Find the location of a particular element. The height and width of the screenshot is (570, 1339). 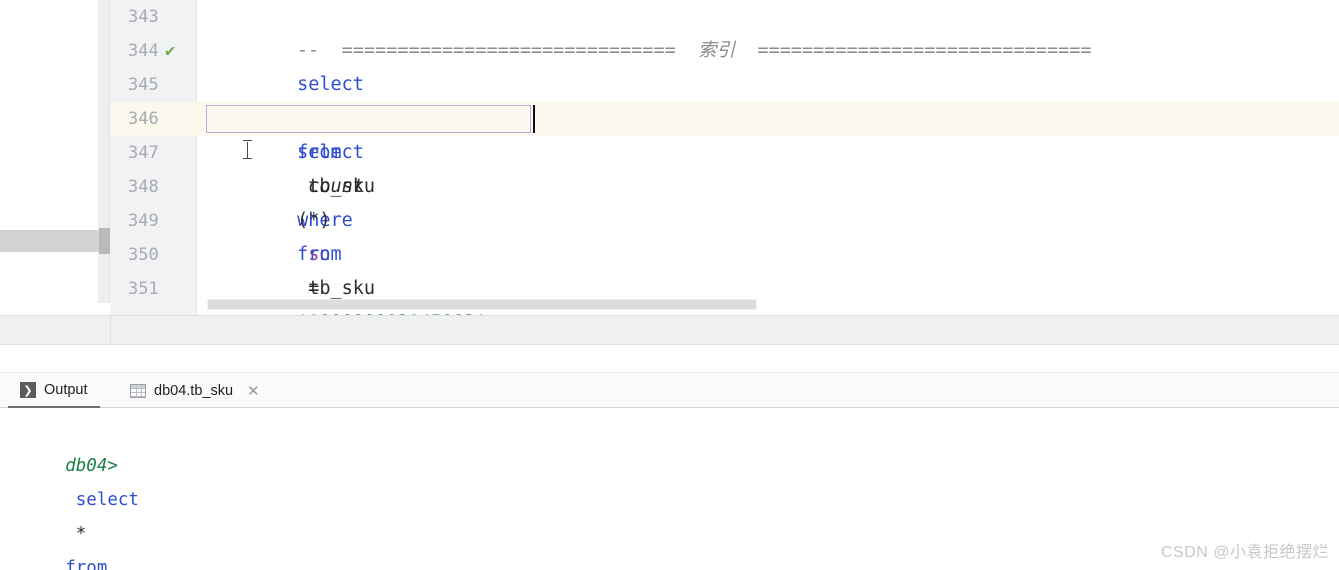

line-number-row: 347 is located at coordinates (153, 153).